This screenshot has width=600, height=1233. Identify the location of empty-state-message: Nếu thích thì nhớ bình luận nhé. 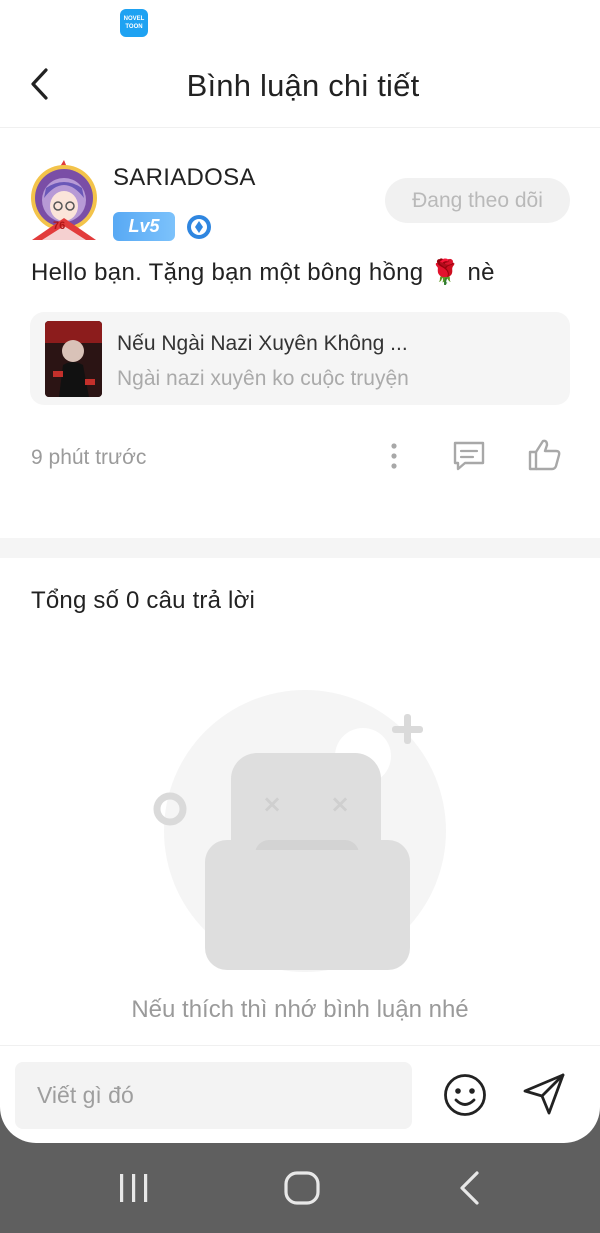
(300, 1009).